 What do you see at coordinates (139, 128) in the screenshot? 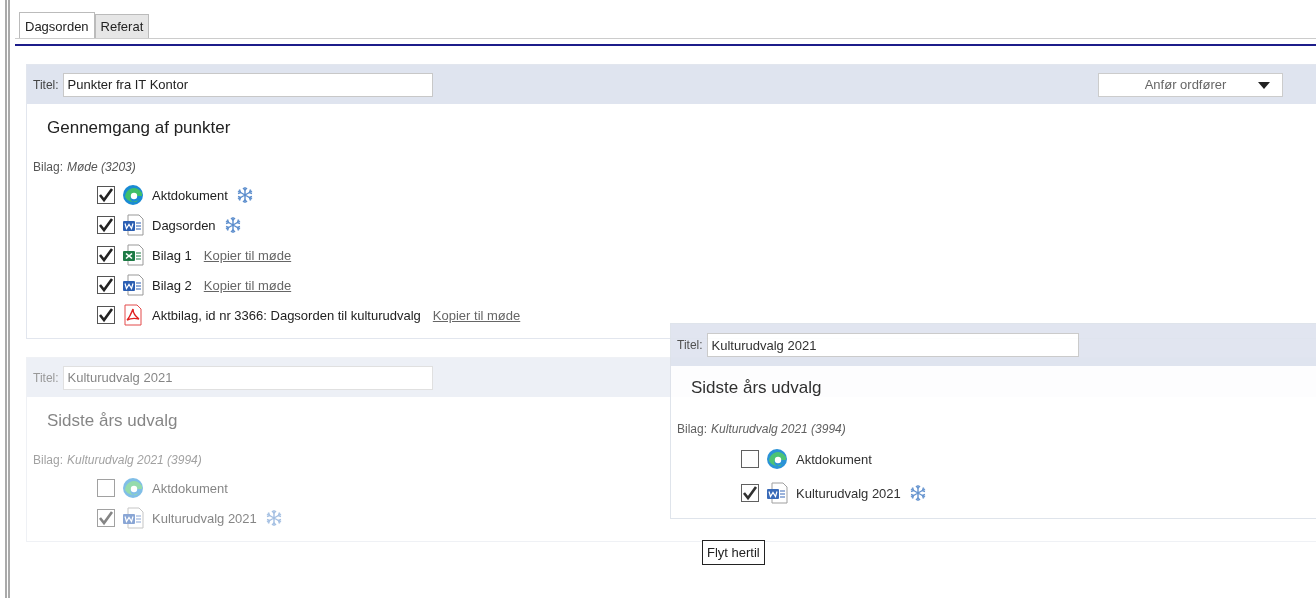
I see `item-heading: Gennemgang af punkter` at bounding box center [139, 128].